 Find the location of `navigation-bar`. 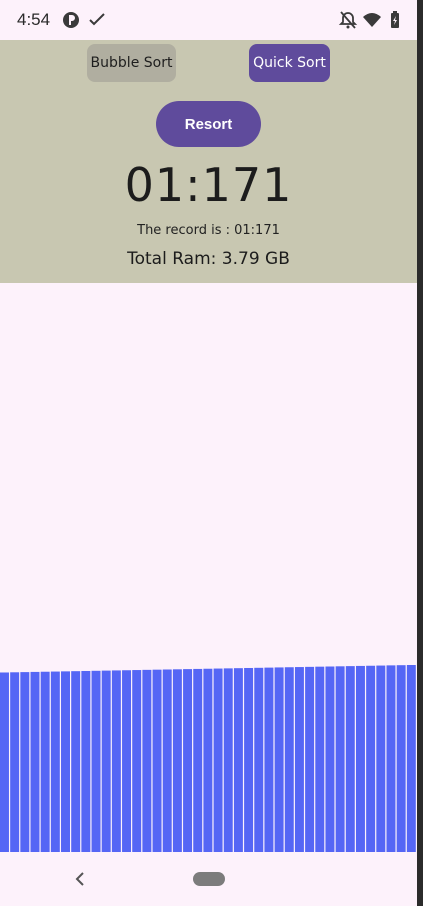

navigation-bar is located at coordinates (208, 879).